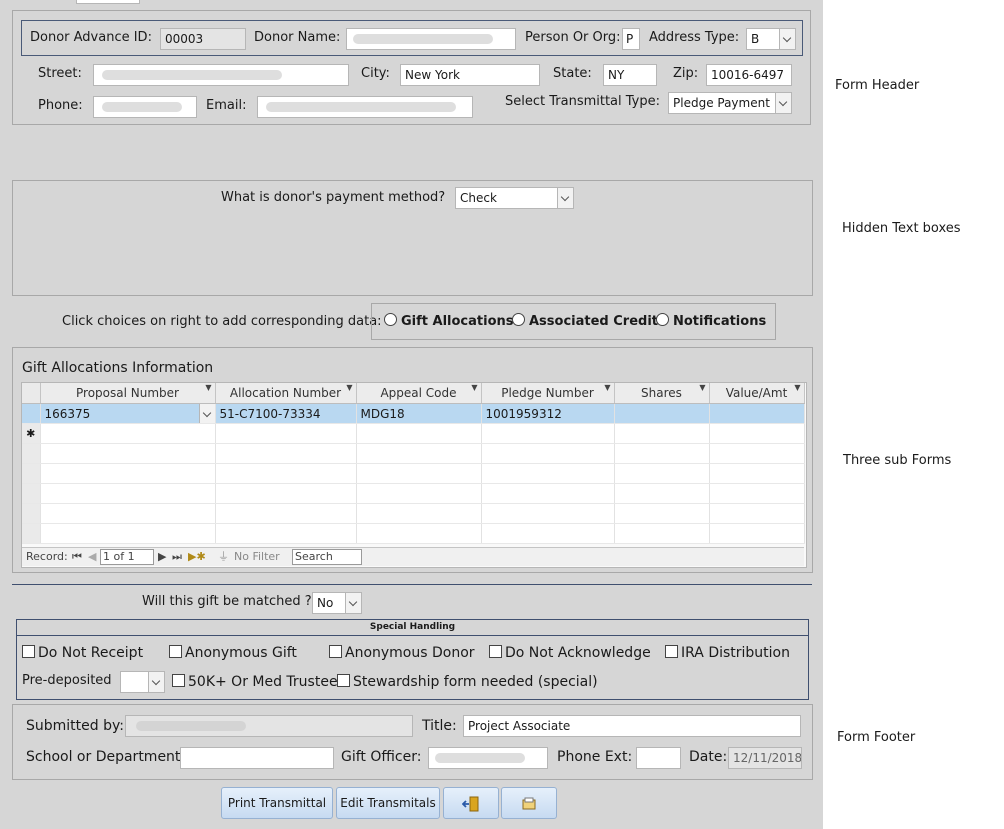  Describe the element at coordinates (419, 413) in the screenshot. I see `table-cell: MDG18` at that location.